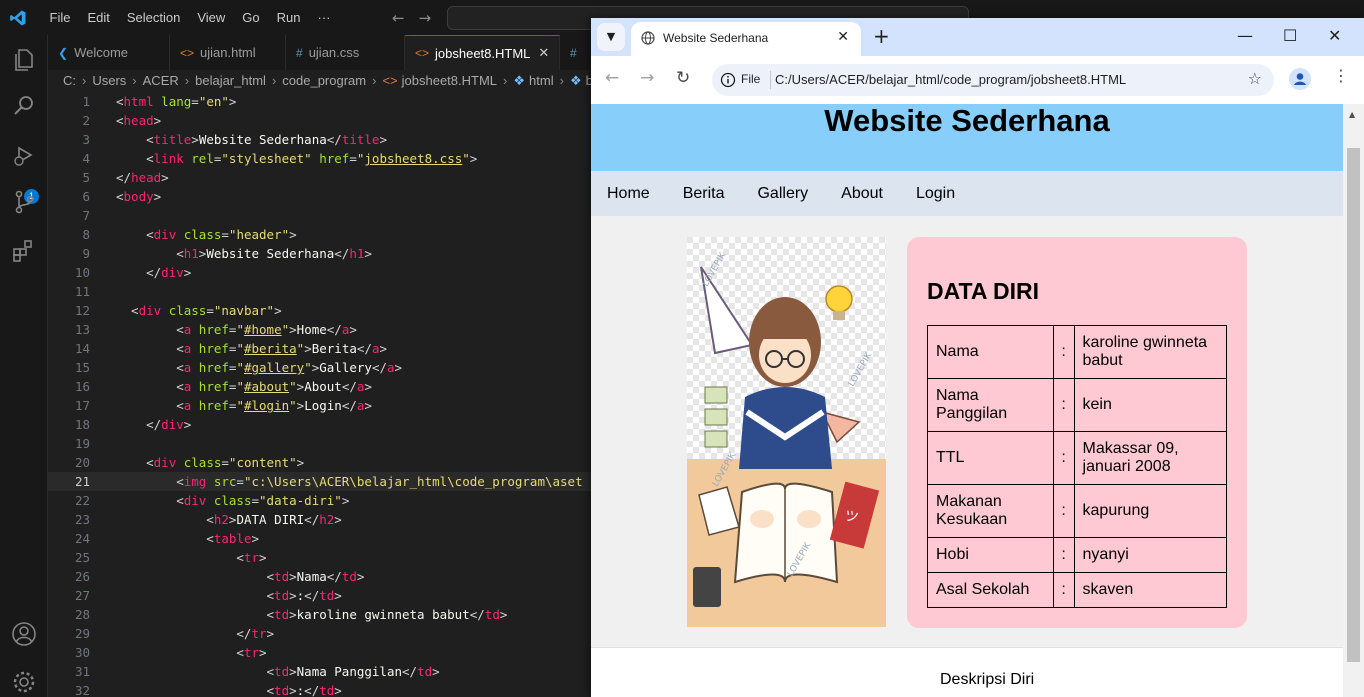 Image resolution: width=1364 pixels, height=697 pixels. What do you see at coordinates (1334, 35) in the screenshot?
I see `close-window-icon: ✕` at bounding box center [1334, 35].